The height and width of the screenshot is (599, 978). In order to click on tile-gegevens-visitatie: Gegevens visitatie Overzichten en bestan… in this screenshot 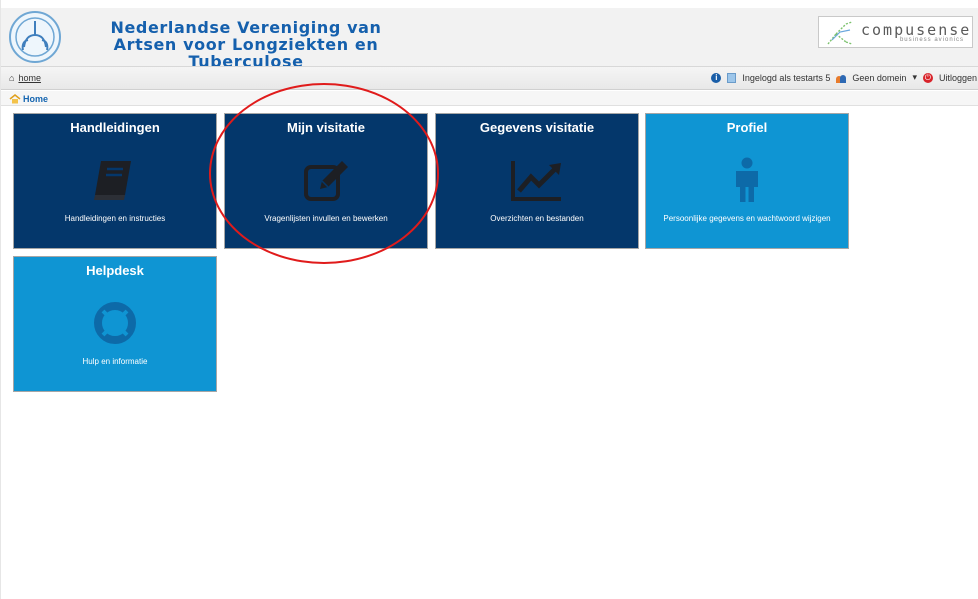, I will do `click(537, 181)`.